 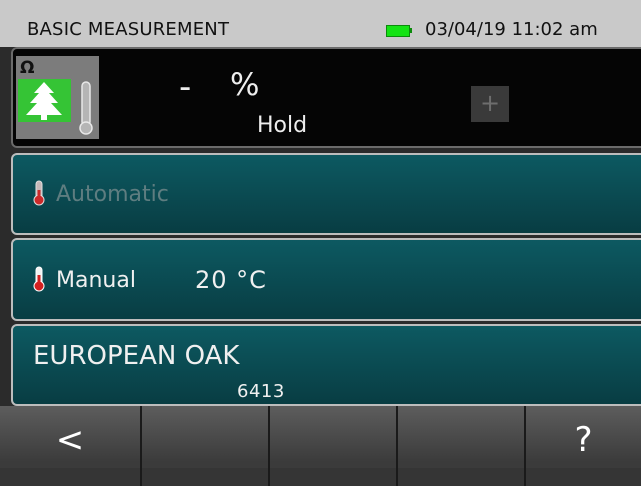 What do you see at coordinates (96, 280) in the screenshot?
I see `manual-label: Manual` at bounding box center [96, 280].